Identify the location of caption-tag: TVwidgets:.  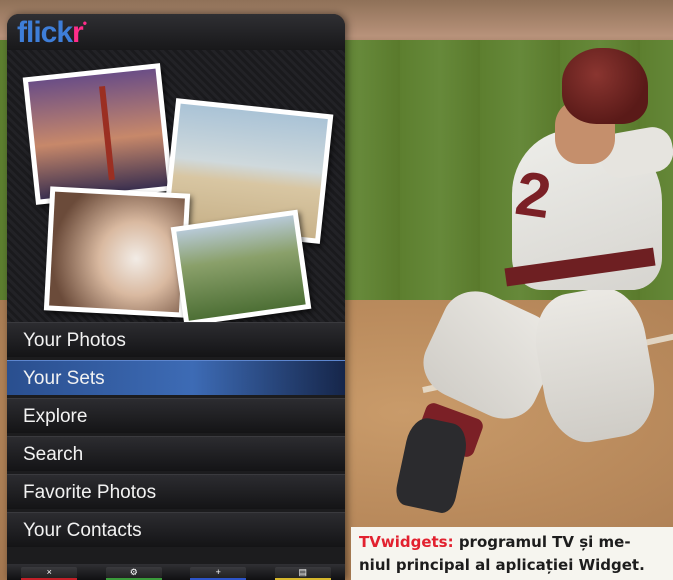
(406, 542).